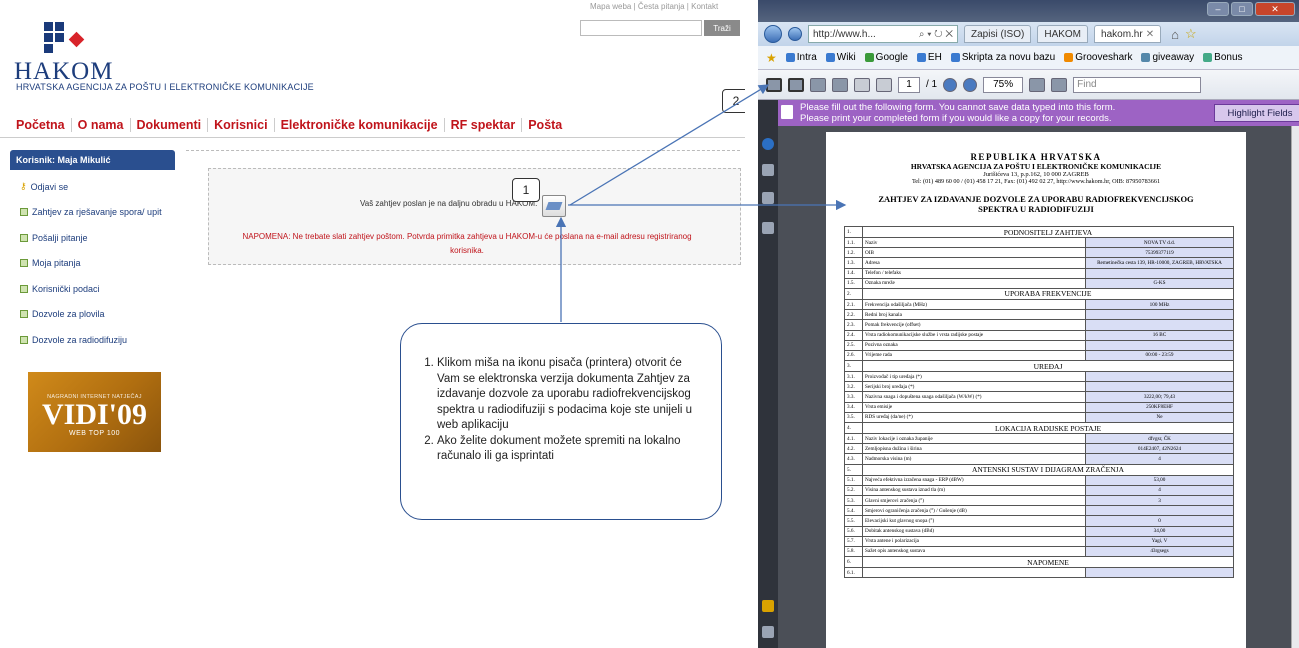 This screenshot has width=1299, height=648. I want to click on hakom-logo, so click(69, 39).